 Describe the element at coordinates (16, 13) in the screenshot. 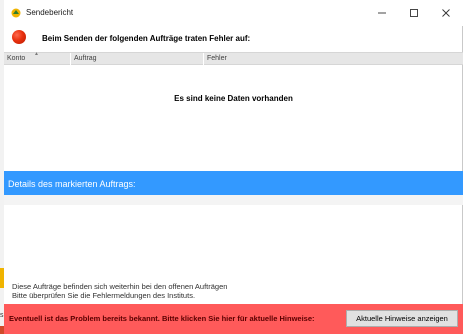

I see `app-icon` at that location.